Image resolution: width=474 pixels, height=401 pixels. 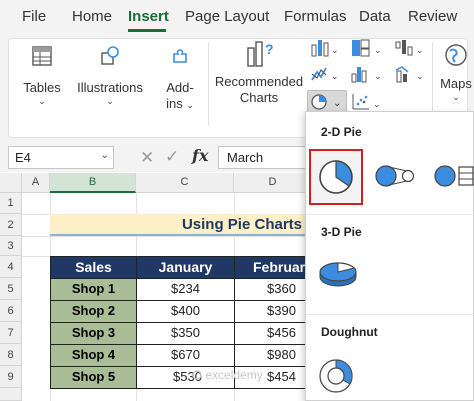 What do you see at coordinates (456, 83) in the screenshot?
I see `maps-label: Maps` at bounding box center [456, 83].